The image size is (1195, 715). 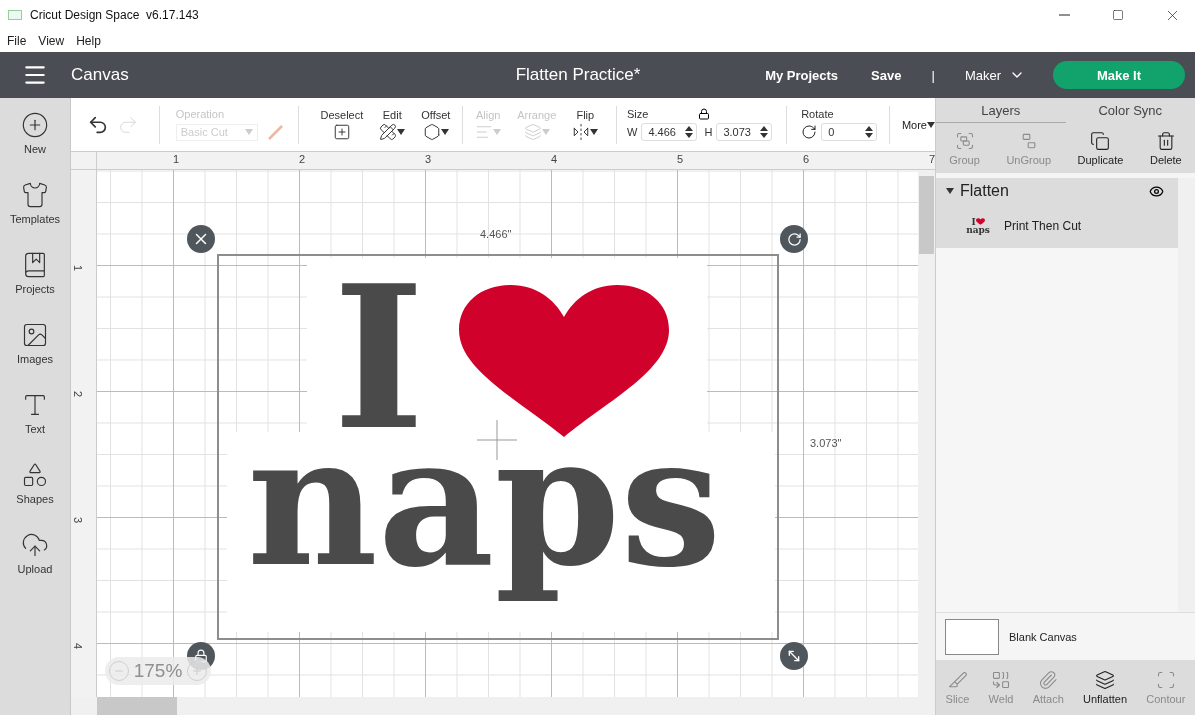 I want to click on toolbar-tool: Flip, so click(x=585, y=124).